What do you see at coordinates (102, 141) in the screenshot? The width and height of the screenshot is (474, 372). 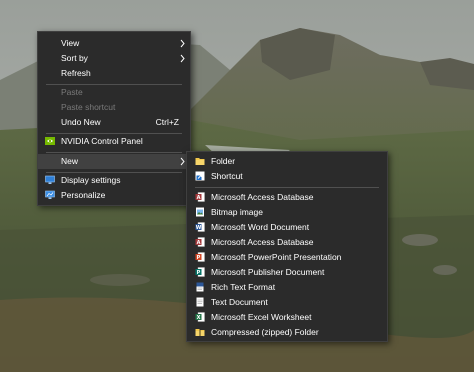 I see `menu-item-label: NVIDIA Control Panel` at bounding box center [102, 141].